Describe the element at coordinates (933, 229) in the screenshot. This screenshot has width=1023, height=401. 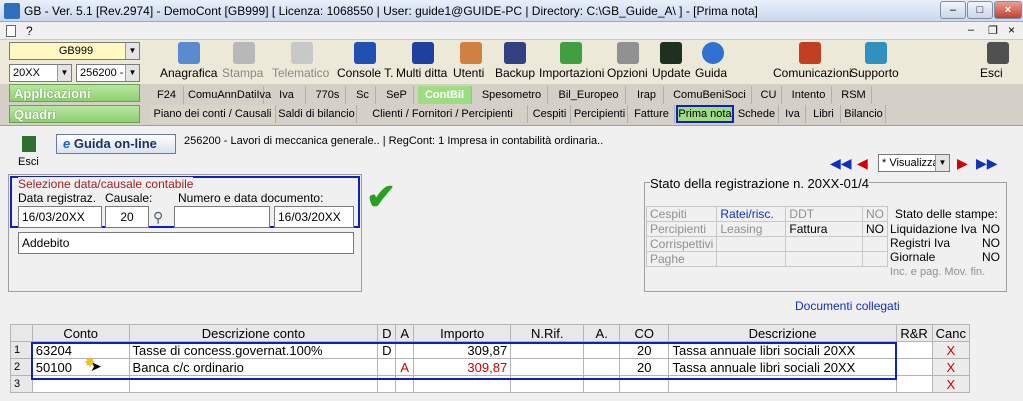
I see `stampe-label: Liquidazione Iva` at that location.